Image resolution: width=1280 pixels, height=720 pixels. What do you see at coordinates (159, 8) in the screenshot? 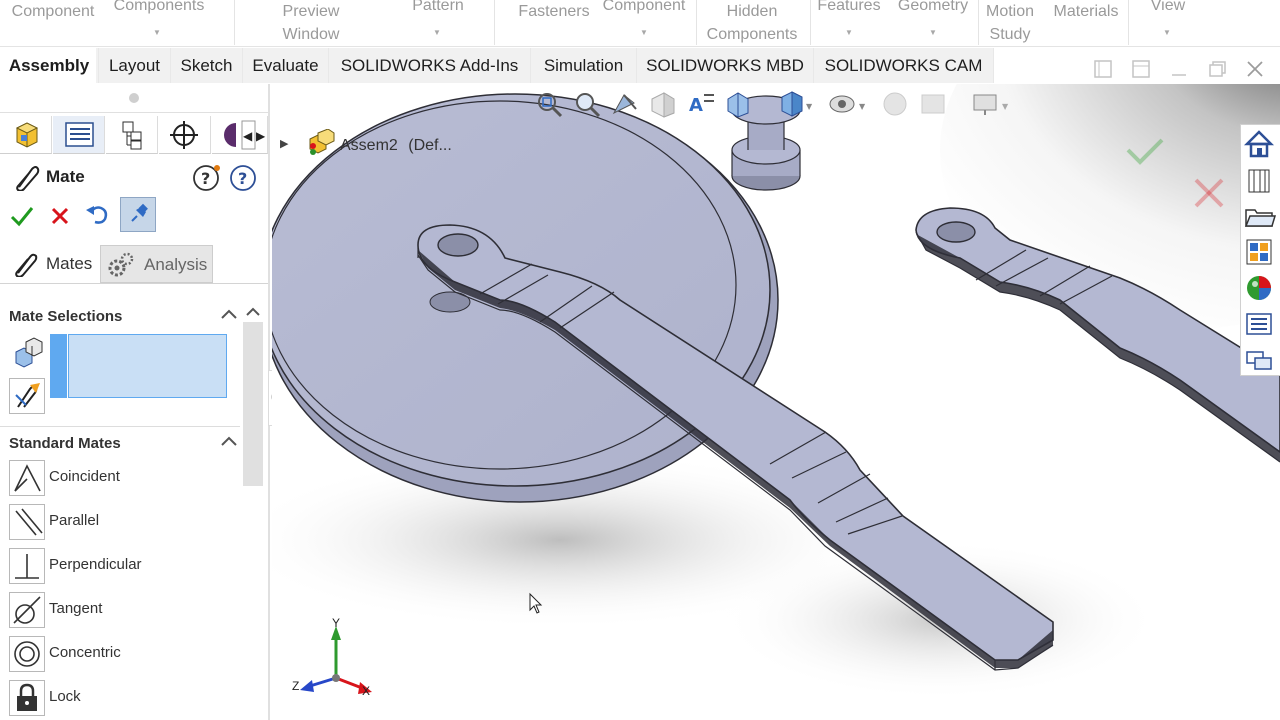
I see `ribbon-components: Components` at bounding box center [159, 8].